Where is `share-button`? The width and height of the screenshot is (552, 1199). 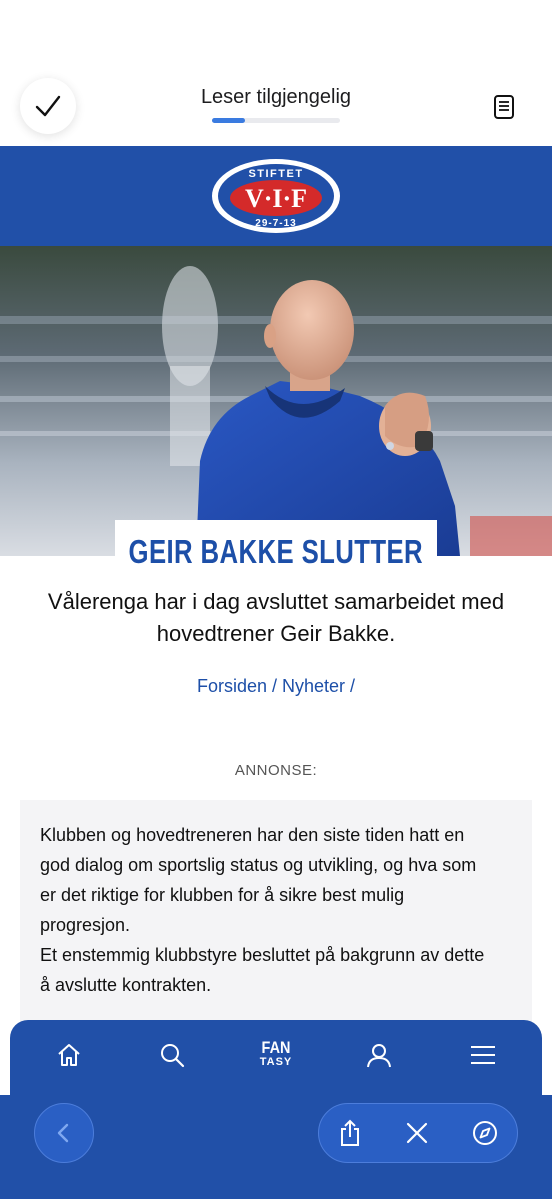 share-button is located at coordinates (350, 1133).